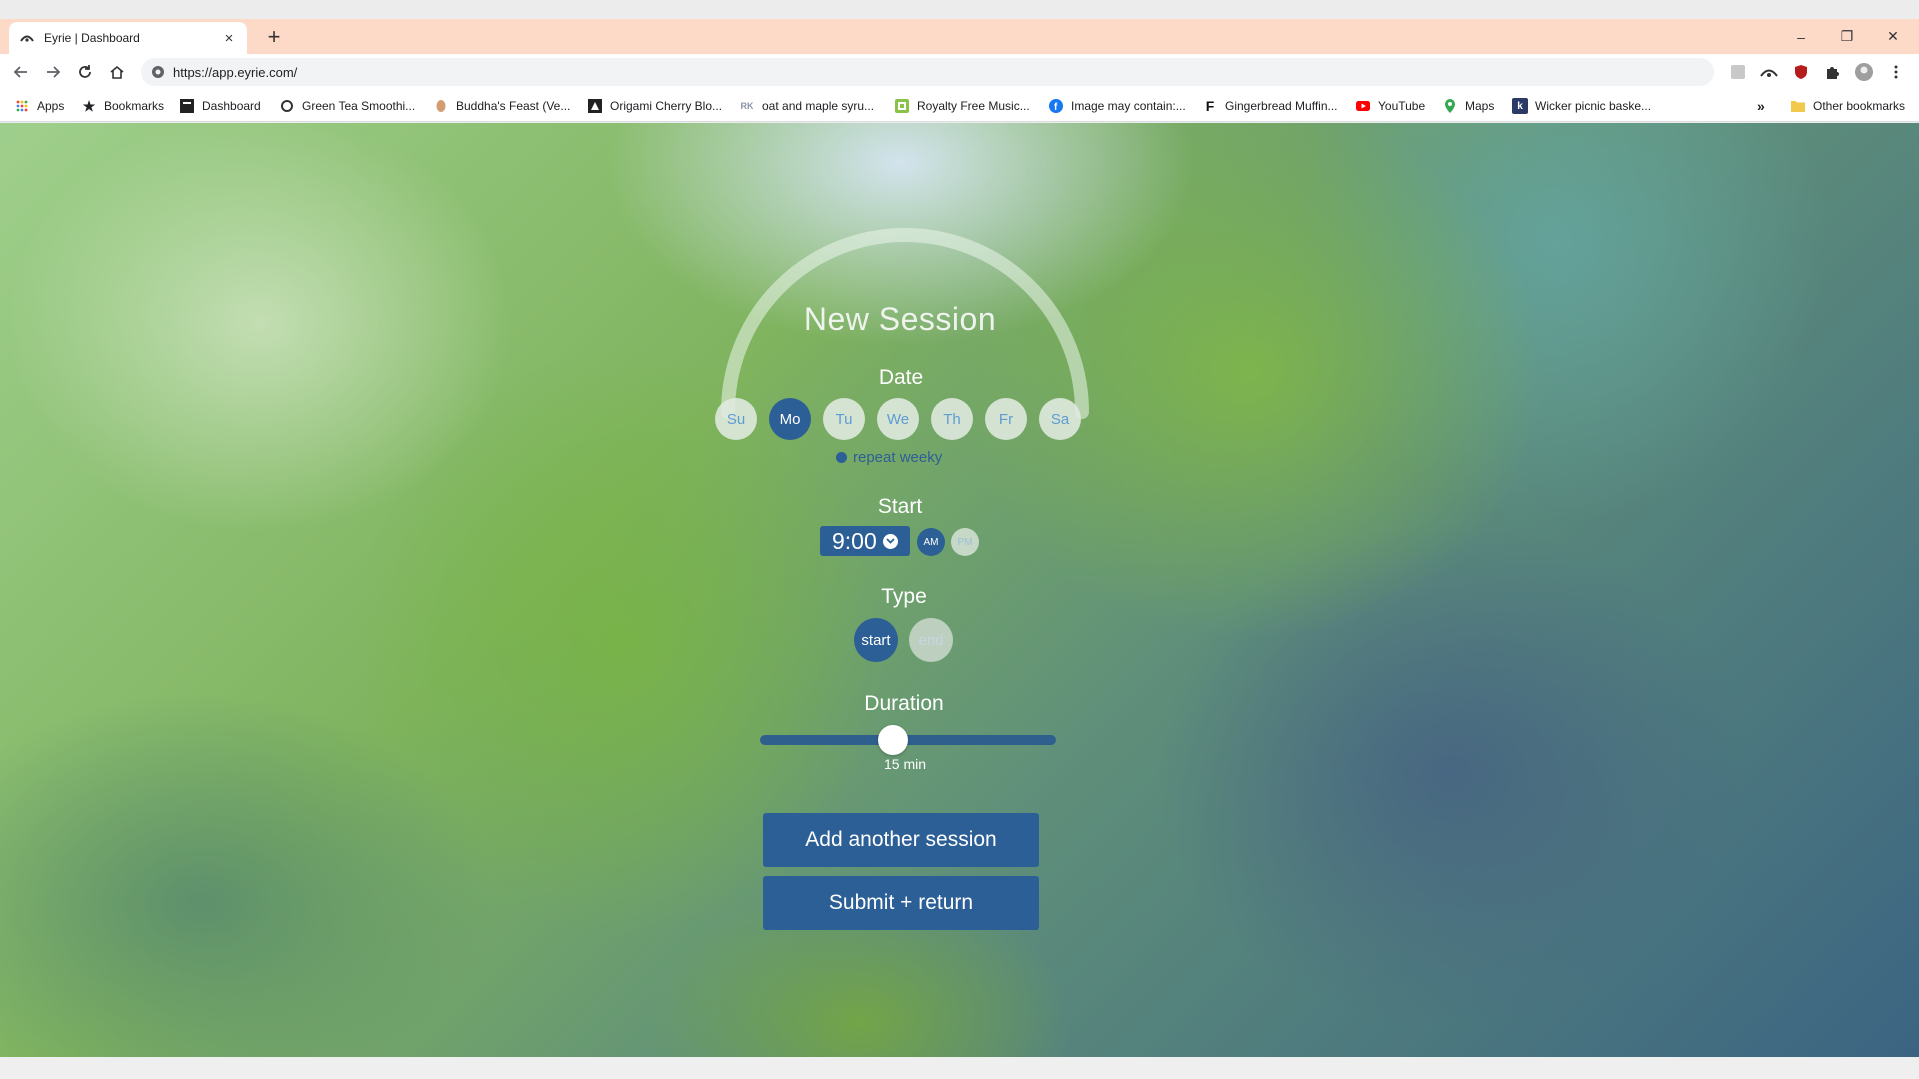 The width and height of the screenshot is (1919, 1079). I want to click on day-monday: Mo, so click(790, 419).